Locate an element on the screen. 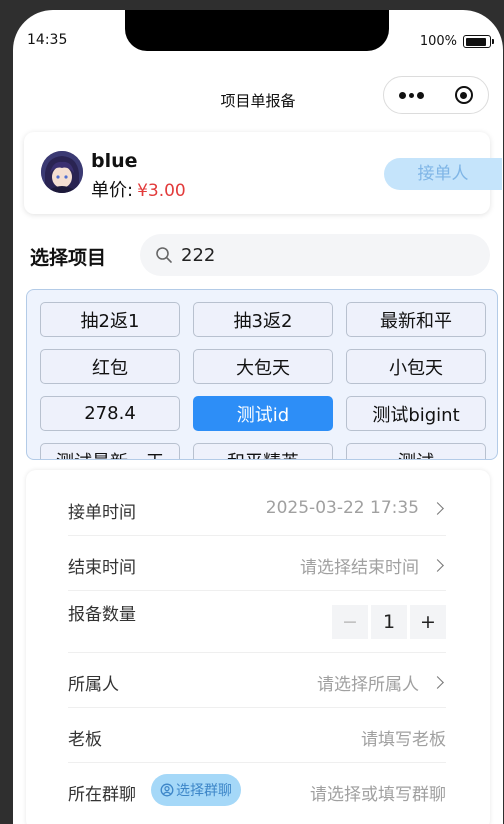 This screenshot has height=824, width=504. end-time-picker: 请选择结束时间 is located at coordinates (373, 565).